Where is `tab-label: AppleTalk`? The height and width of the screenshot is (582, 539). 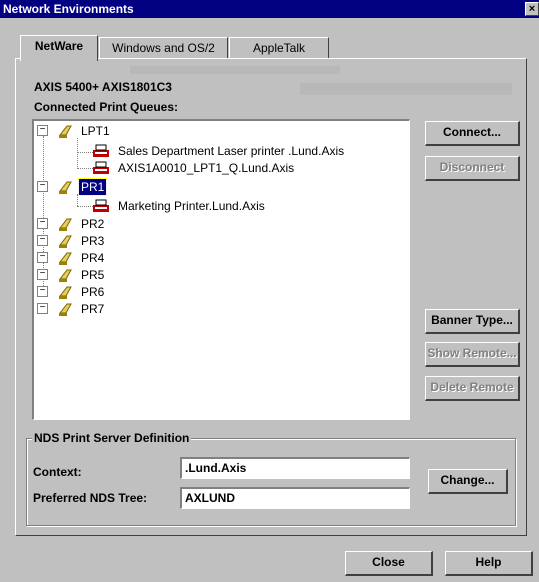
tab-label: AppleTalk is located at coordinates (279, 48).